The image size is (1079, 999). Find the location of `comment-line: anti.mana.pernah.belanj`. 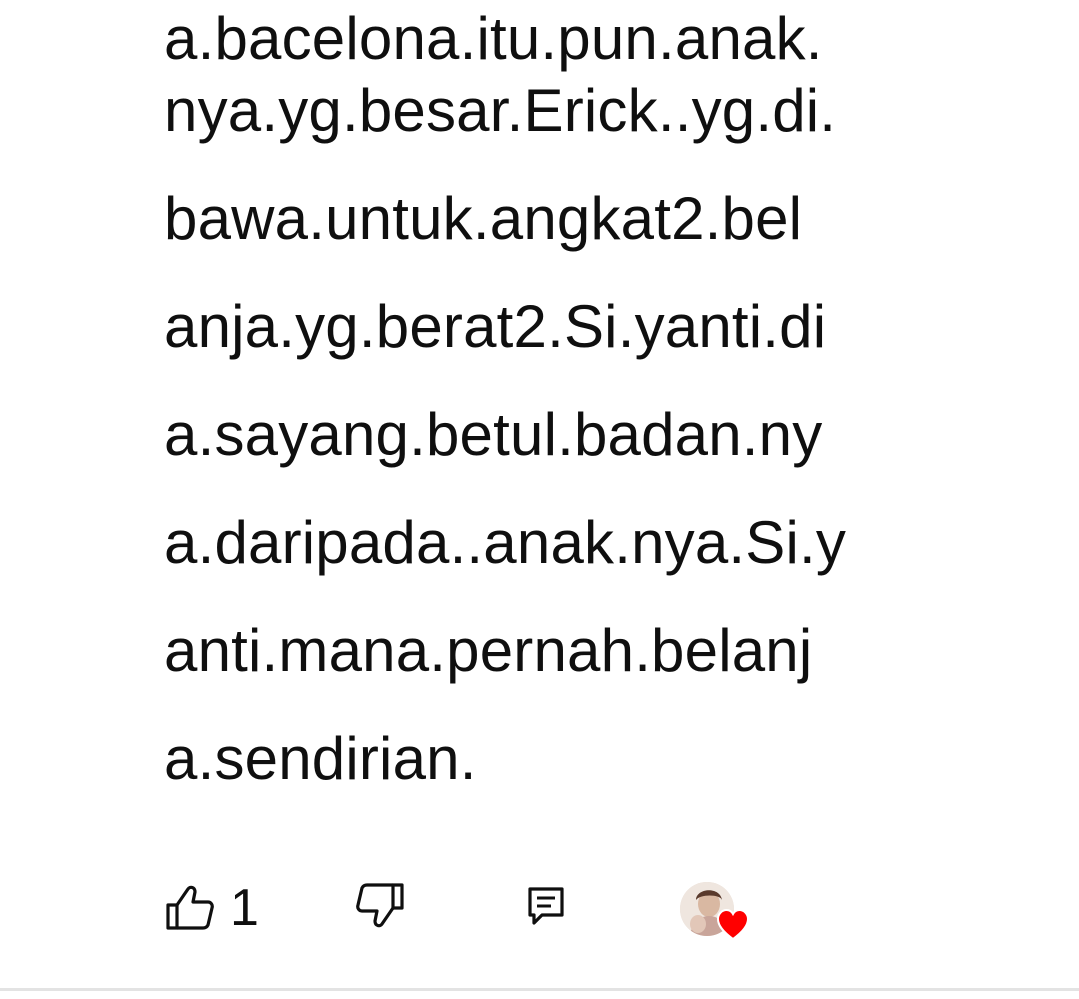

comment-line: anti.mana.pernah.belanj is located at coordinates (488, 650).